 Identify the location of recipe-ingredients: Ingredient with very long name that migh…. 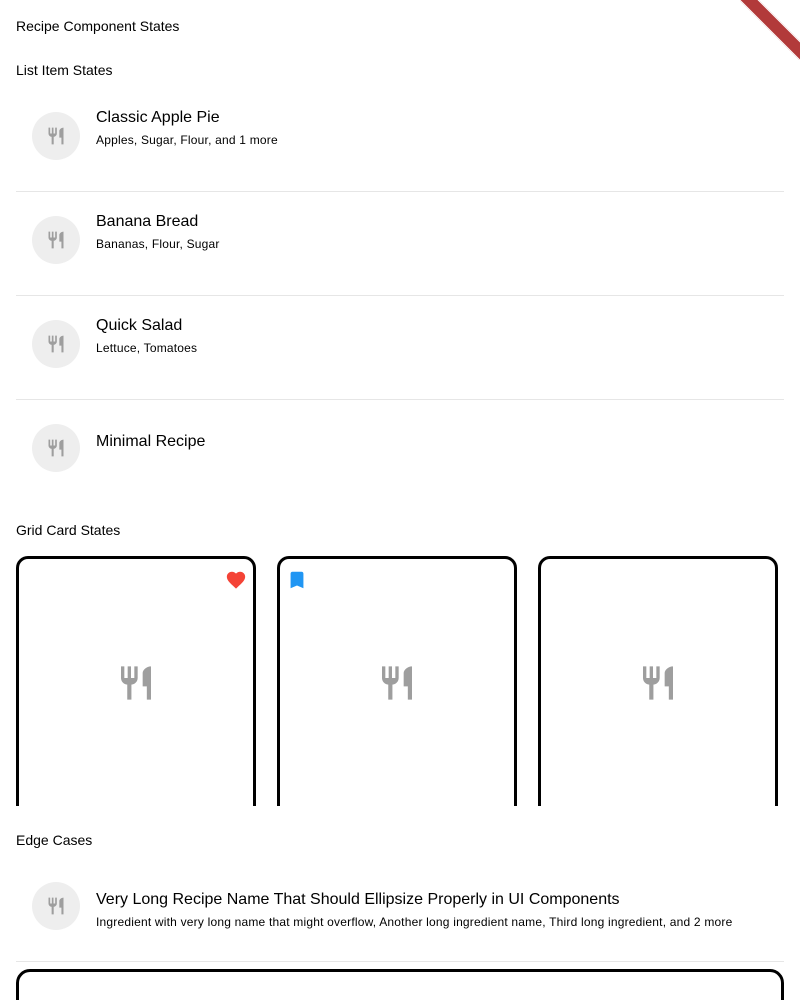
(414, 922).